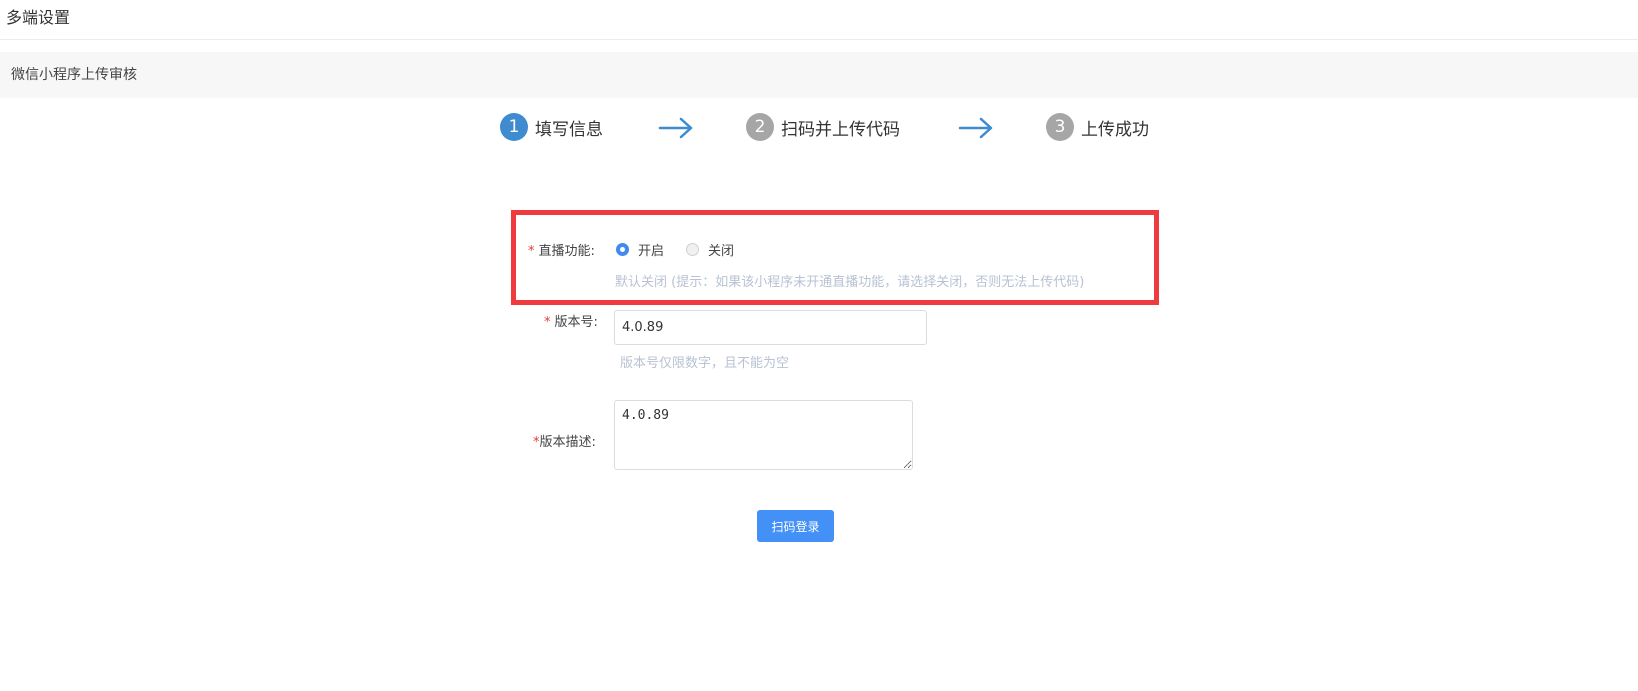  Describe the element at coordinates (840, 129) in the screenshot. I see `step-2-label: 扫码并上传代码` at that location.